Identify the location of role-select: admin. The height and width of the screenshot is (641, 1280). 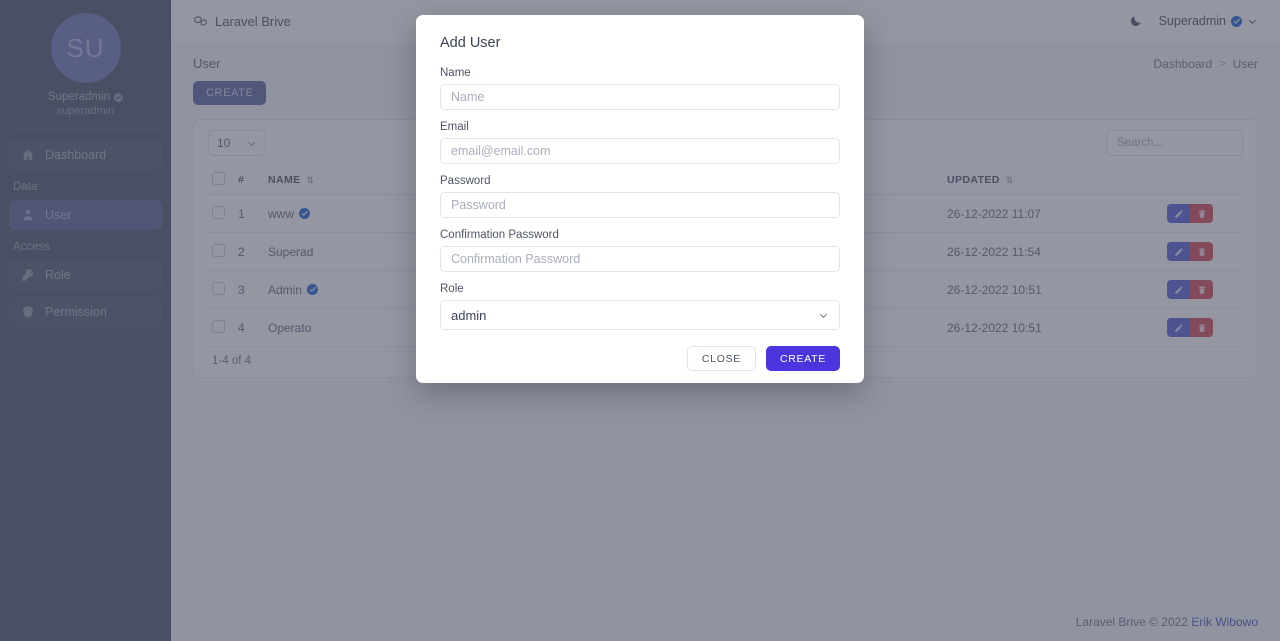
(640, 315).